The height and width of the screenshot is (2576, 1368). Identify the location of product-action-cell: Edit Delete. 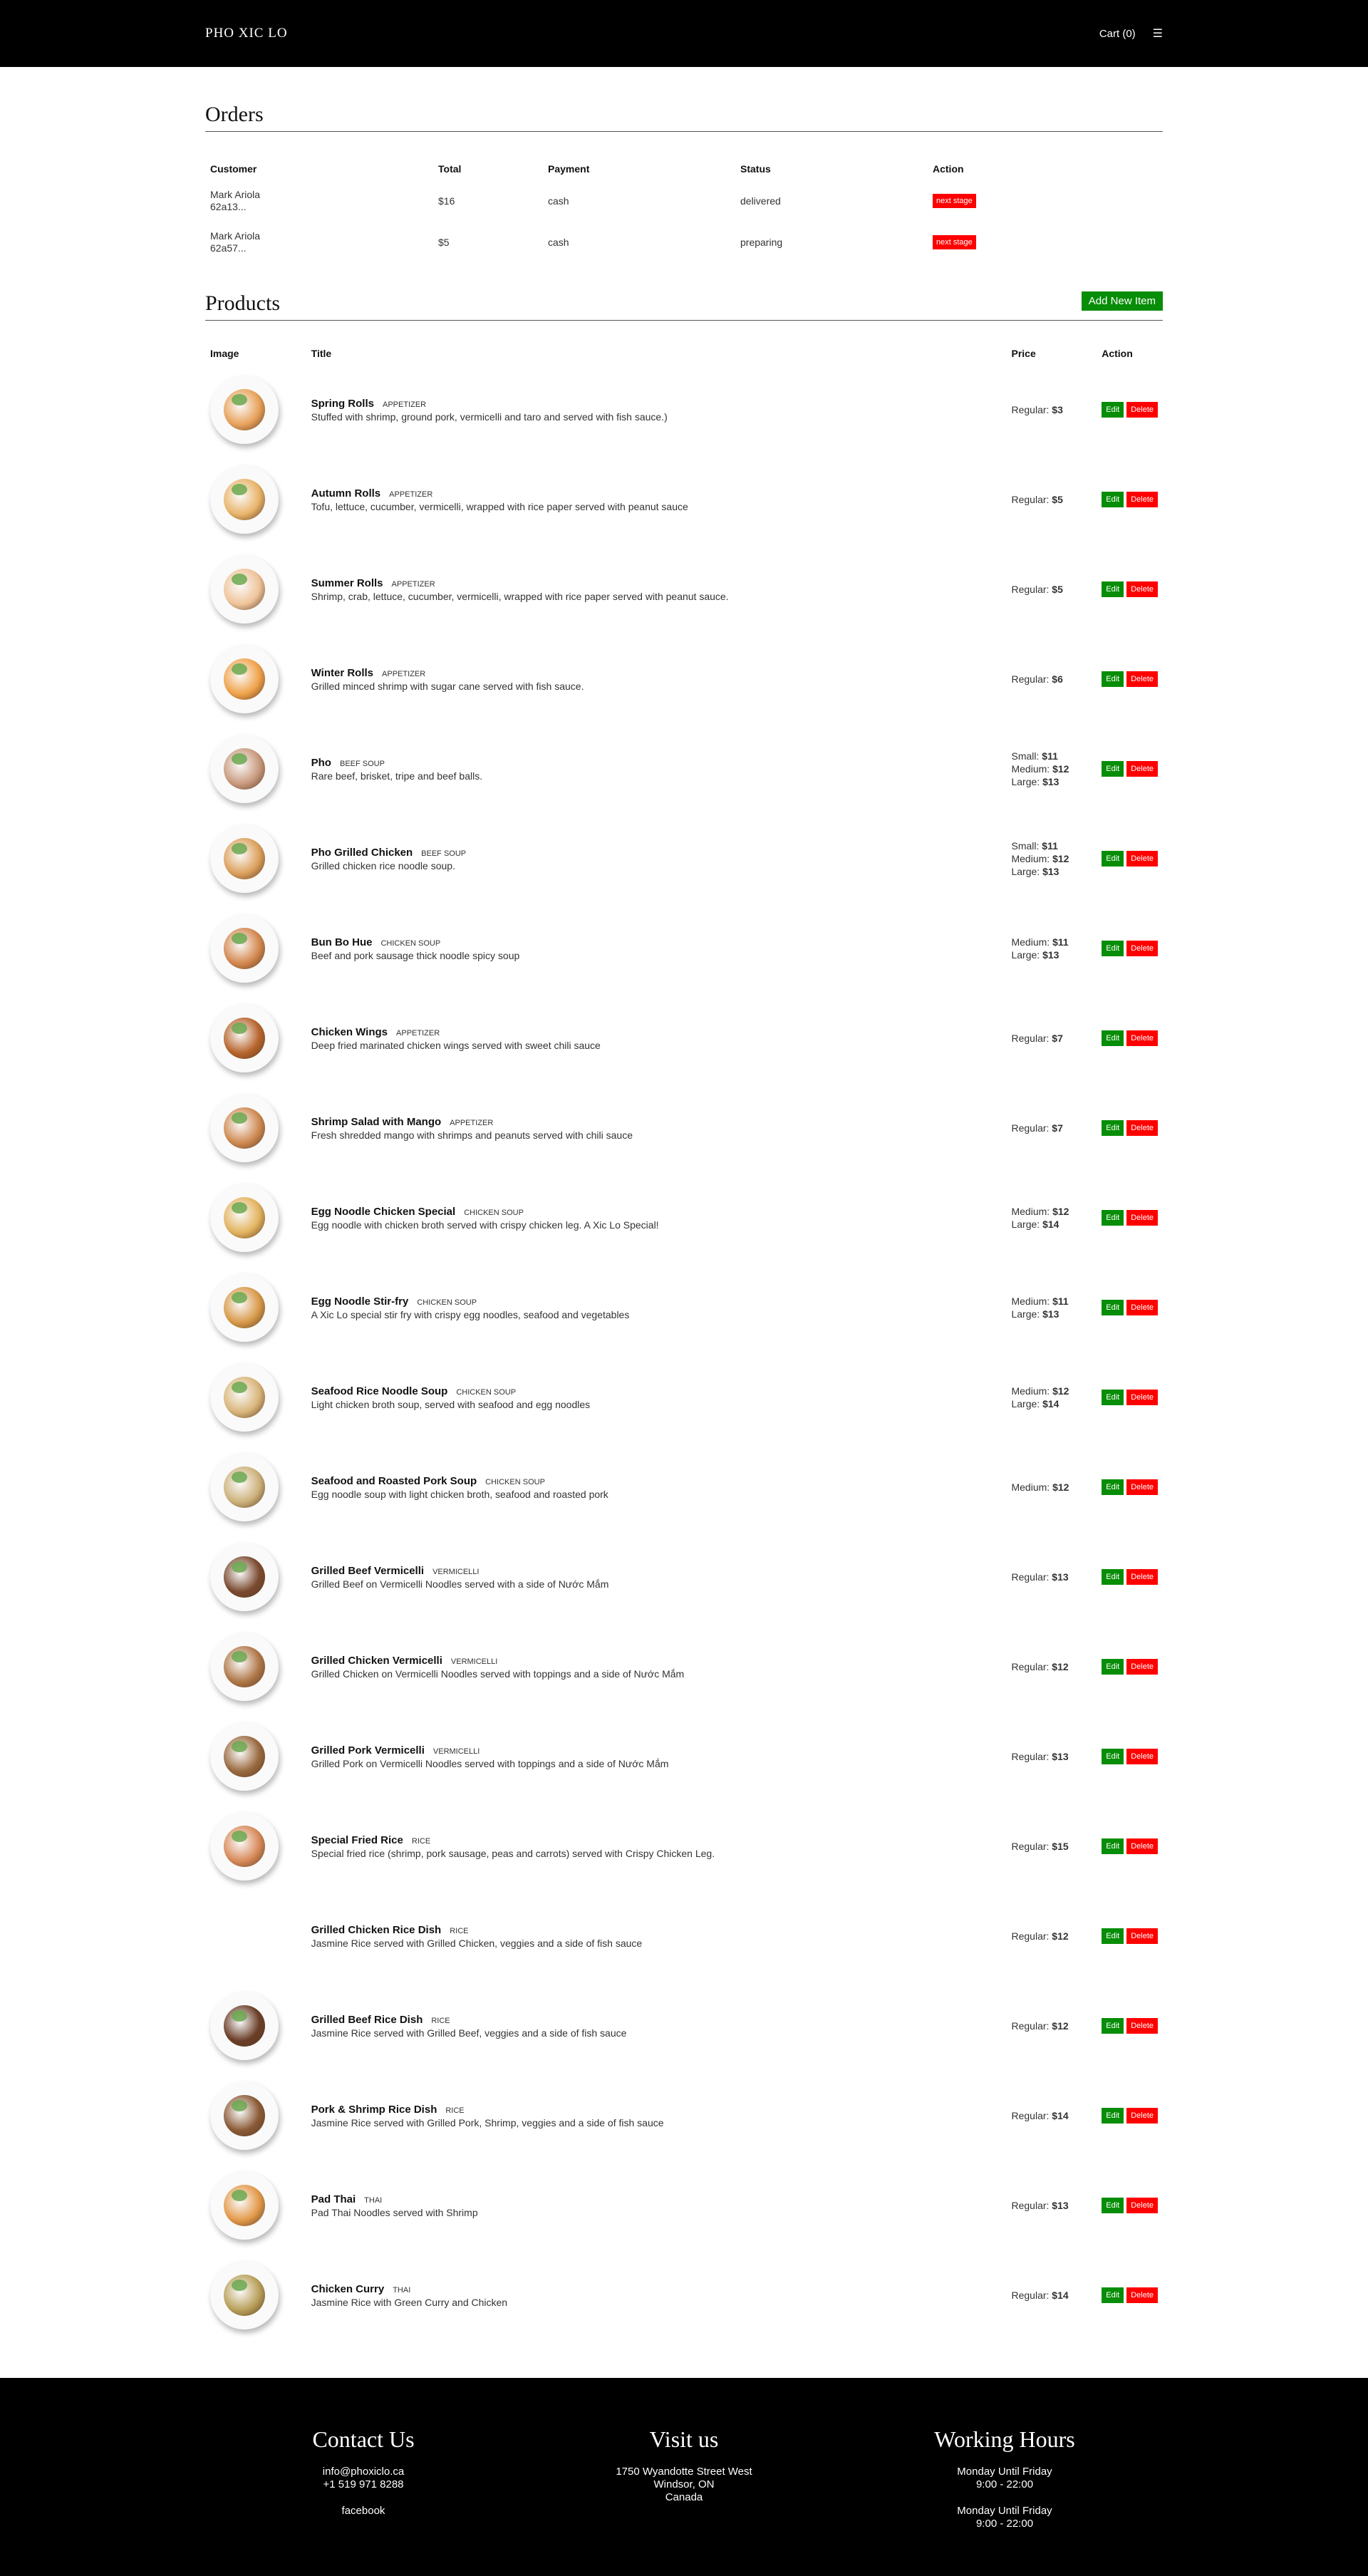
(1130, 2116).